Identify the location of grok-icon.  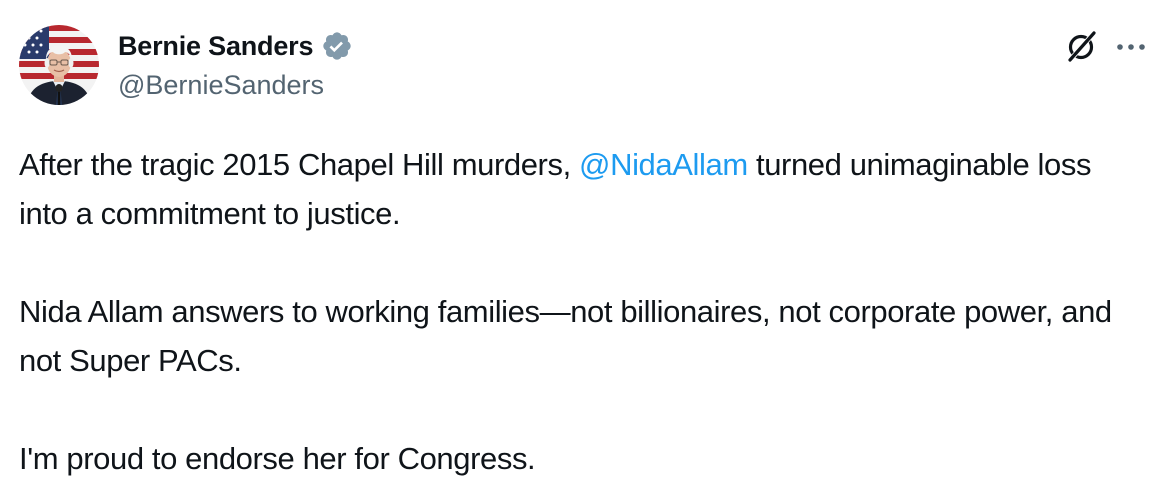
(1081, 47).